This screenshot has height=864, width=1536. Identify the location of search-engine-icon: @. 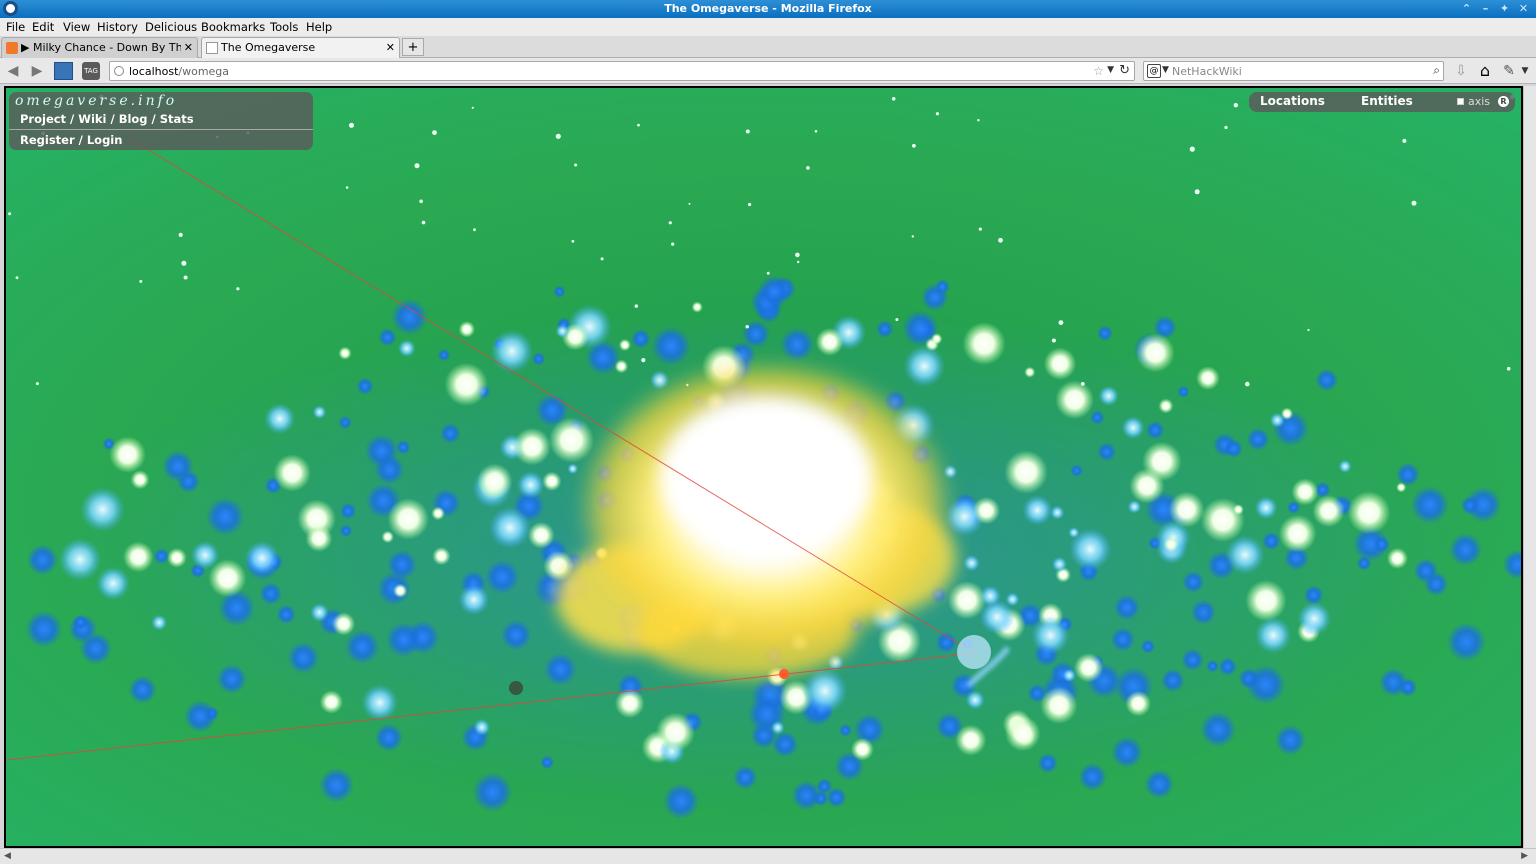
(1154, 71).